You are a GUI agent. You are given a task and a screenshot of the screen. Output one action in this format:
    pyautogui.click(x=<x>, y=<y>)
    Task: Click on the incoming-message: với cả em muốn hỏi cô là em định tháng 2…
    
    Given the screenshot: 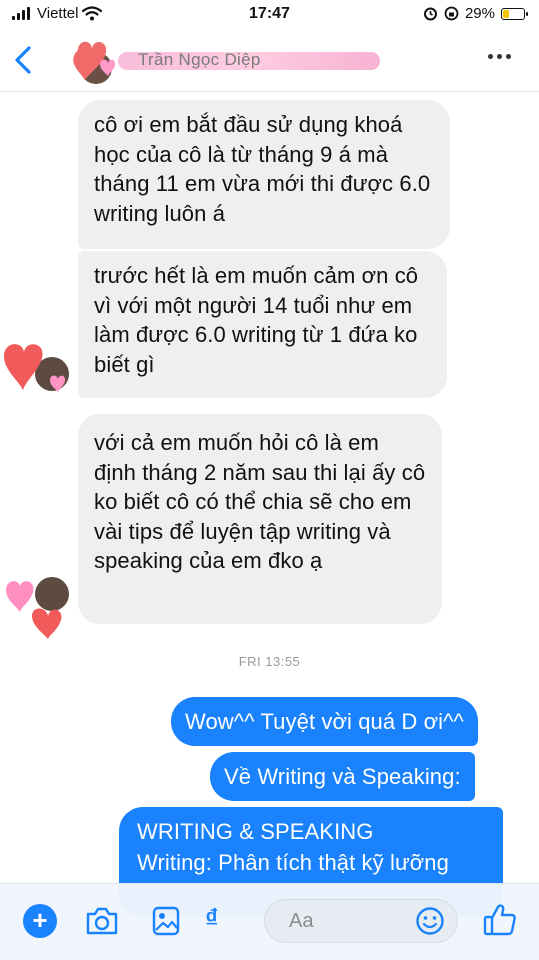 What is the action you would take?
    pyautogui.click(x=260, y=519)
    